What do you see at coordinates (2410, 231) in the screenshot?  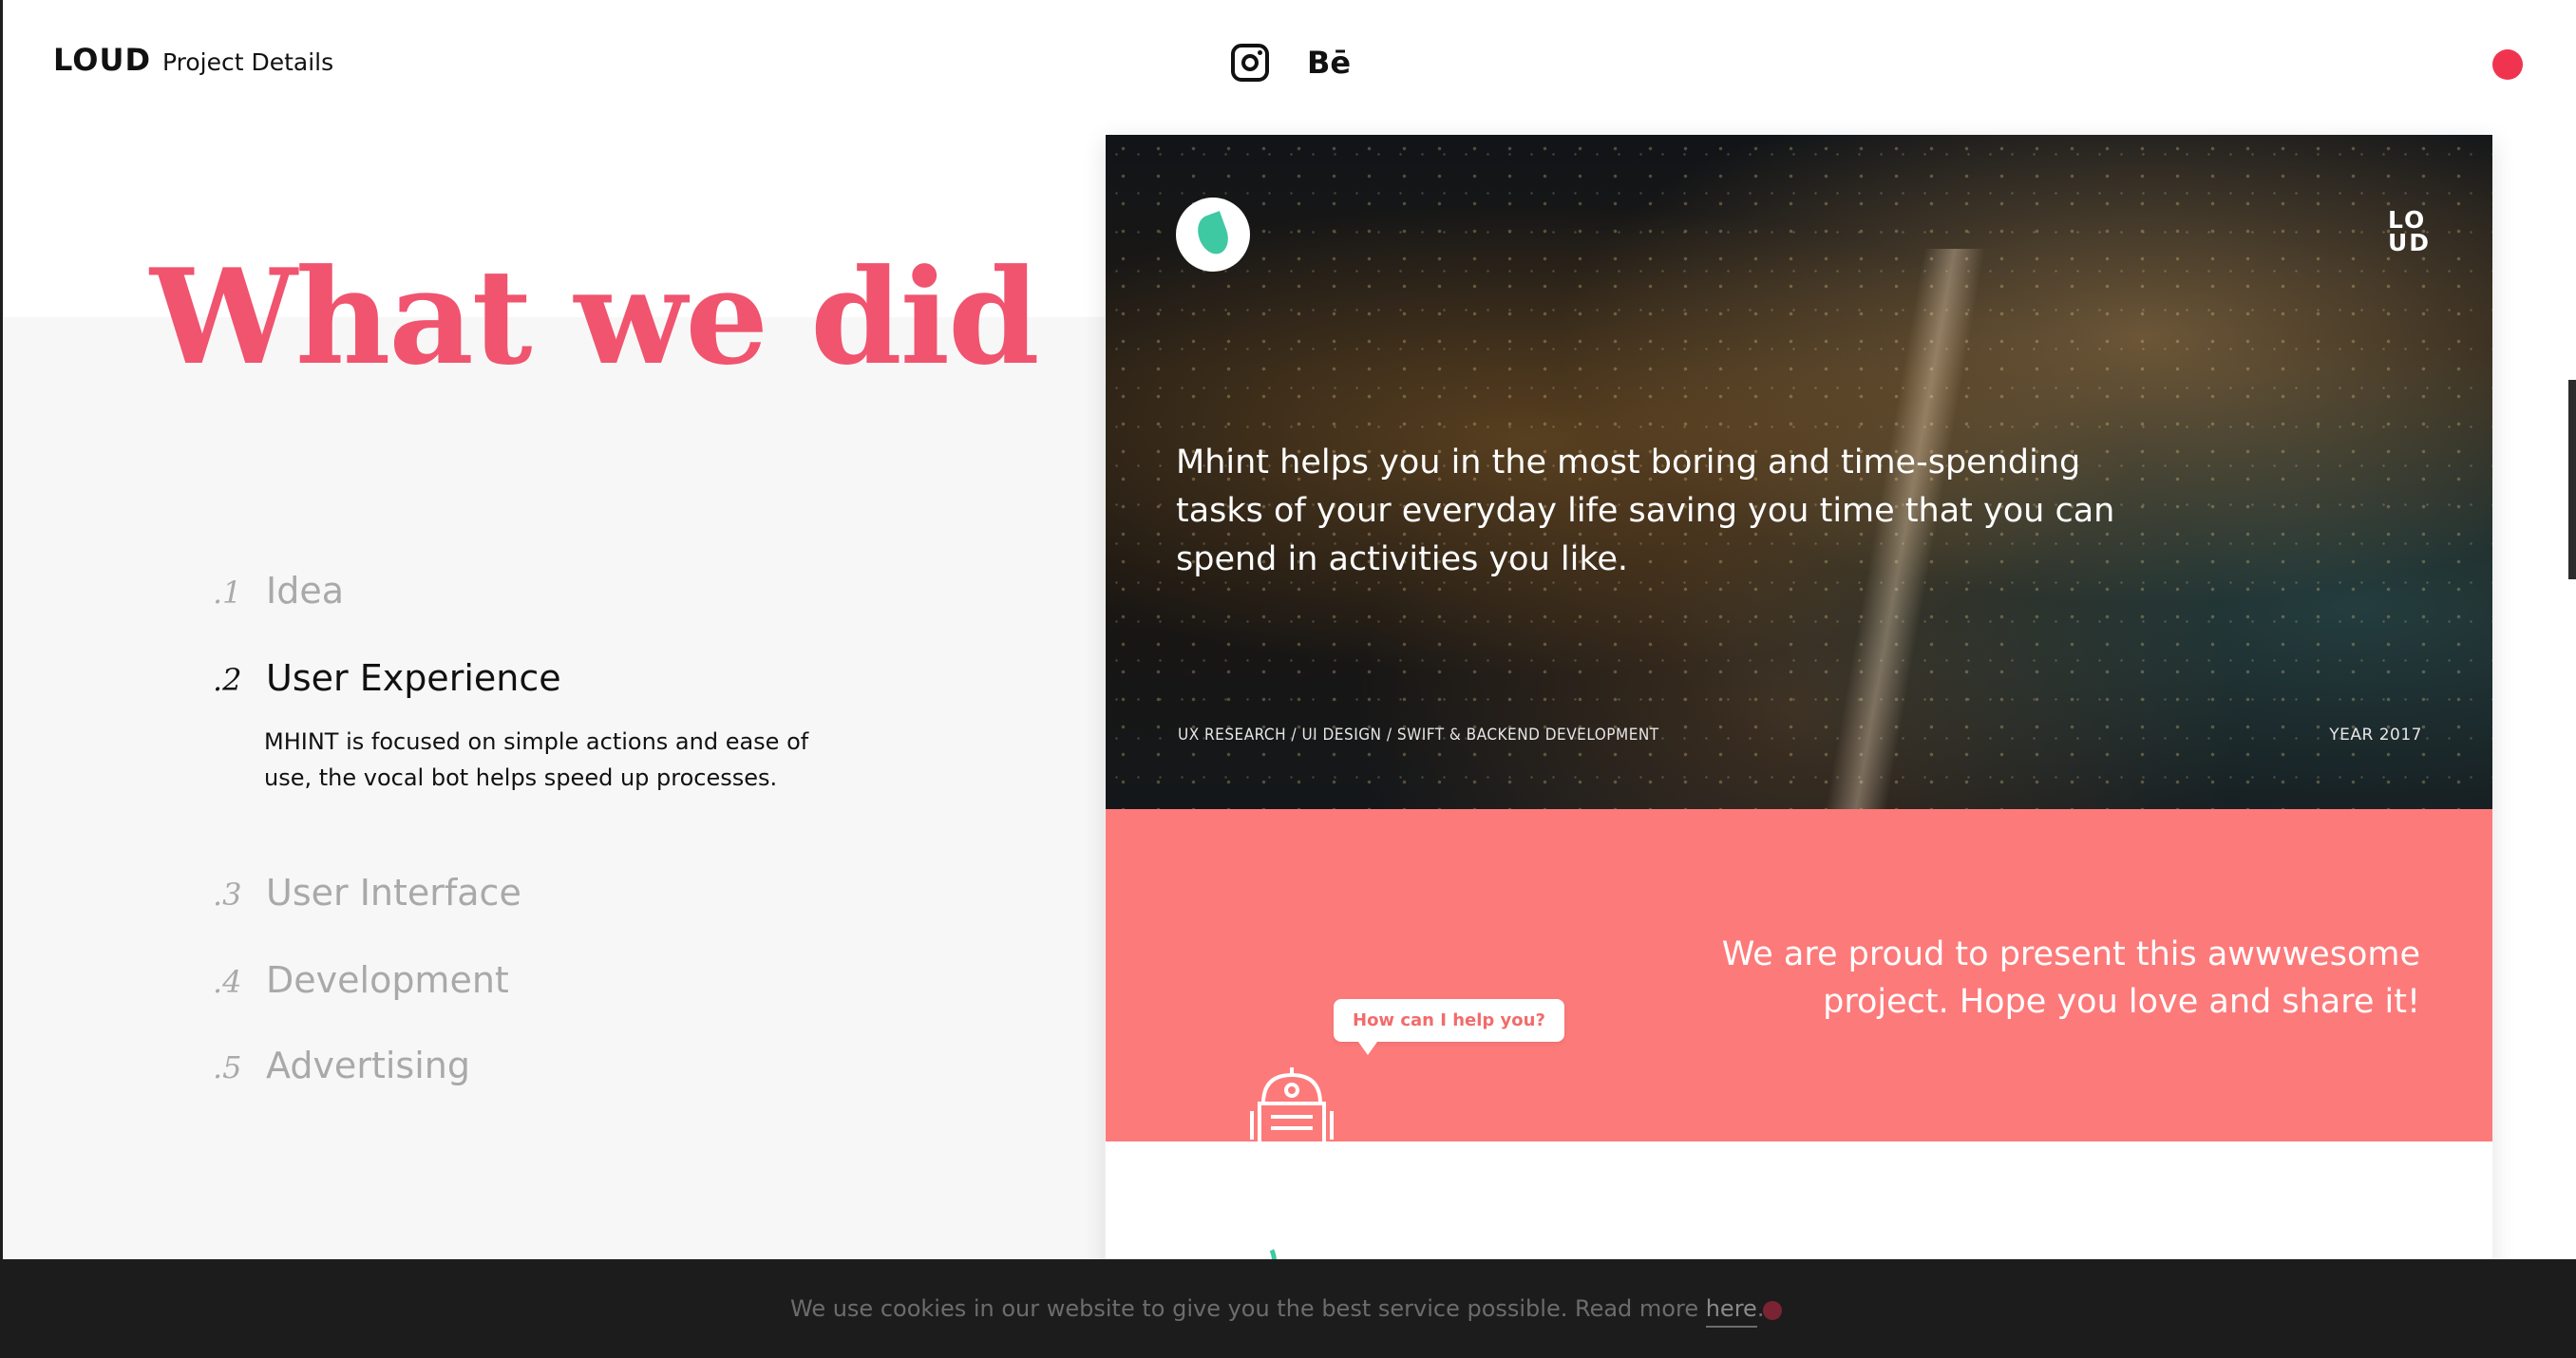 I see `loud-logo: LO UD` at bounding box center [2410, 231].